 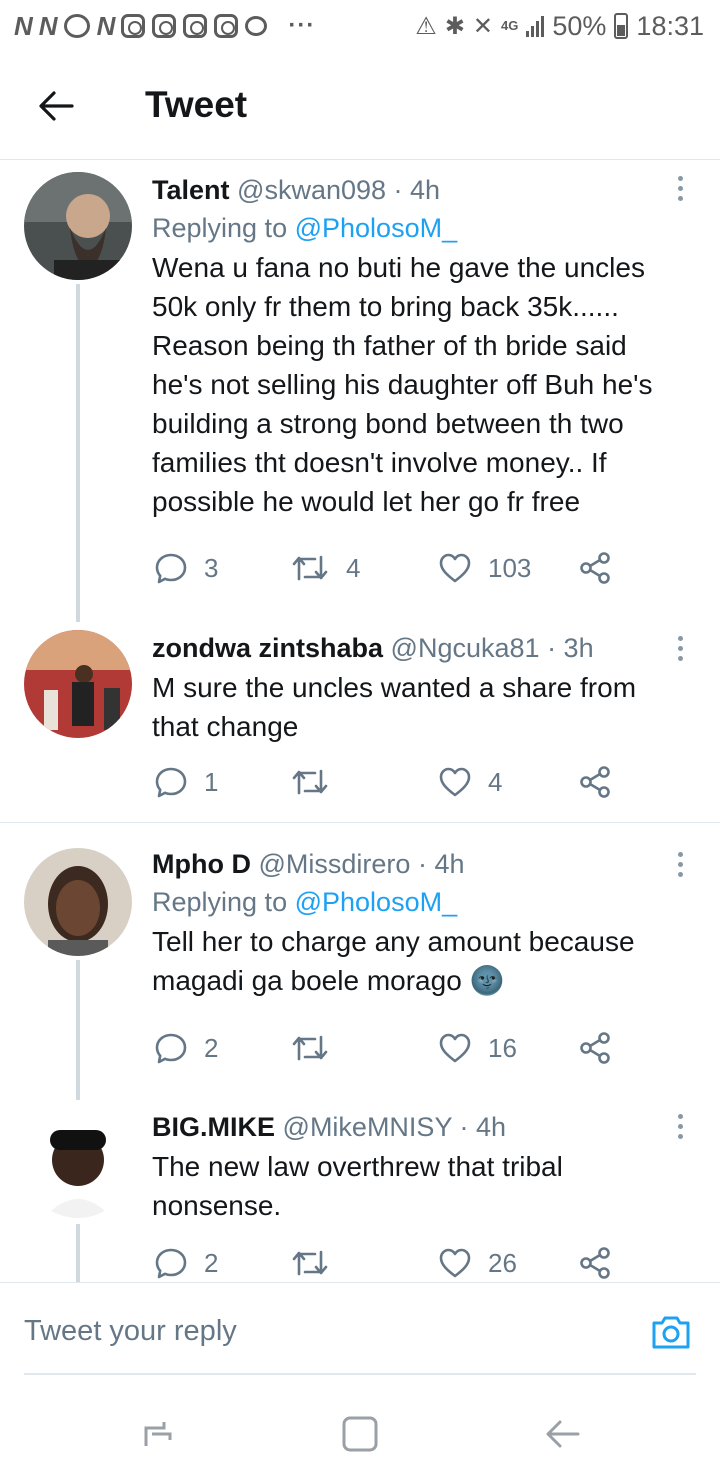 What do you see at coordinates (510, 567) in the screenshot?
I see `like-count: 103` at bounding box center [510, 567].